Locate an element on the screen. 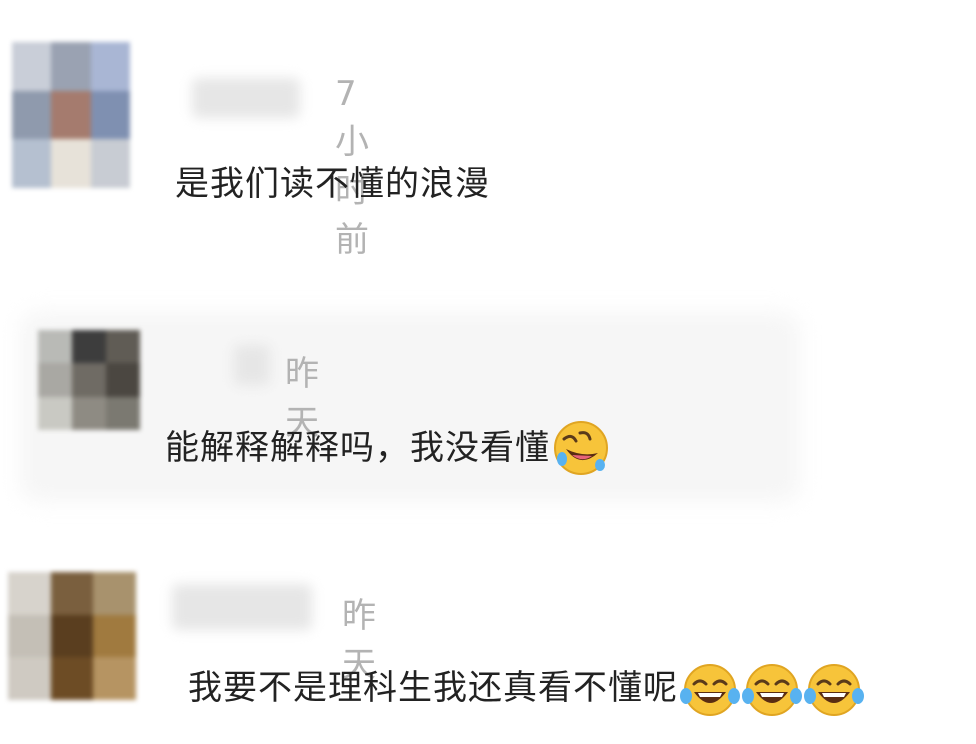 The height and width of the screenshot is (744, 976). comment-text-body: 我要不是理科生我还真看不懂呢 is located at coordinates (433, 688).